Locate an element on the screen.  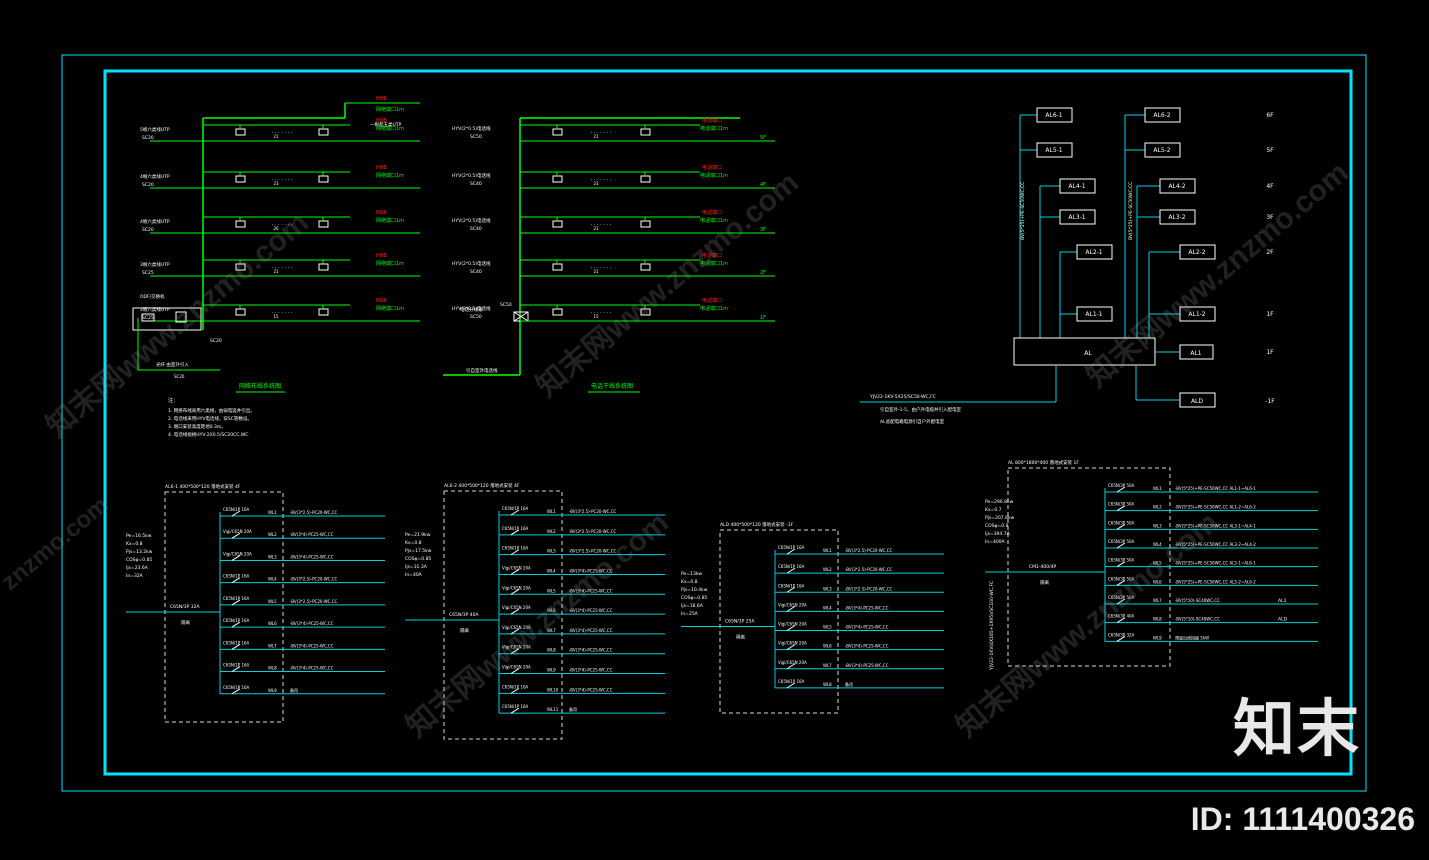
panel-circuit-cable: -BV(5*25)+PE-SC50WC,CC AL1-1~AL6-1 is located at coordinates (1215, 488).